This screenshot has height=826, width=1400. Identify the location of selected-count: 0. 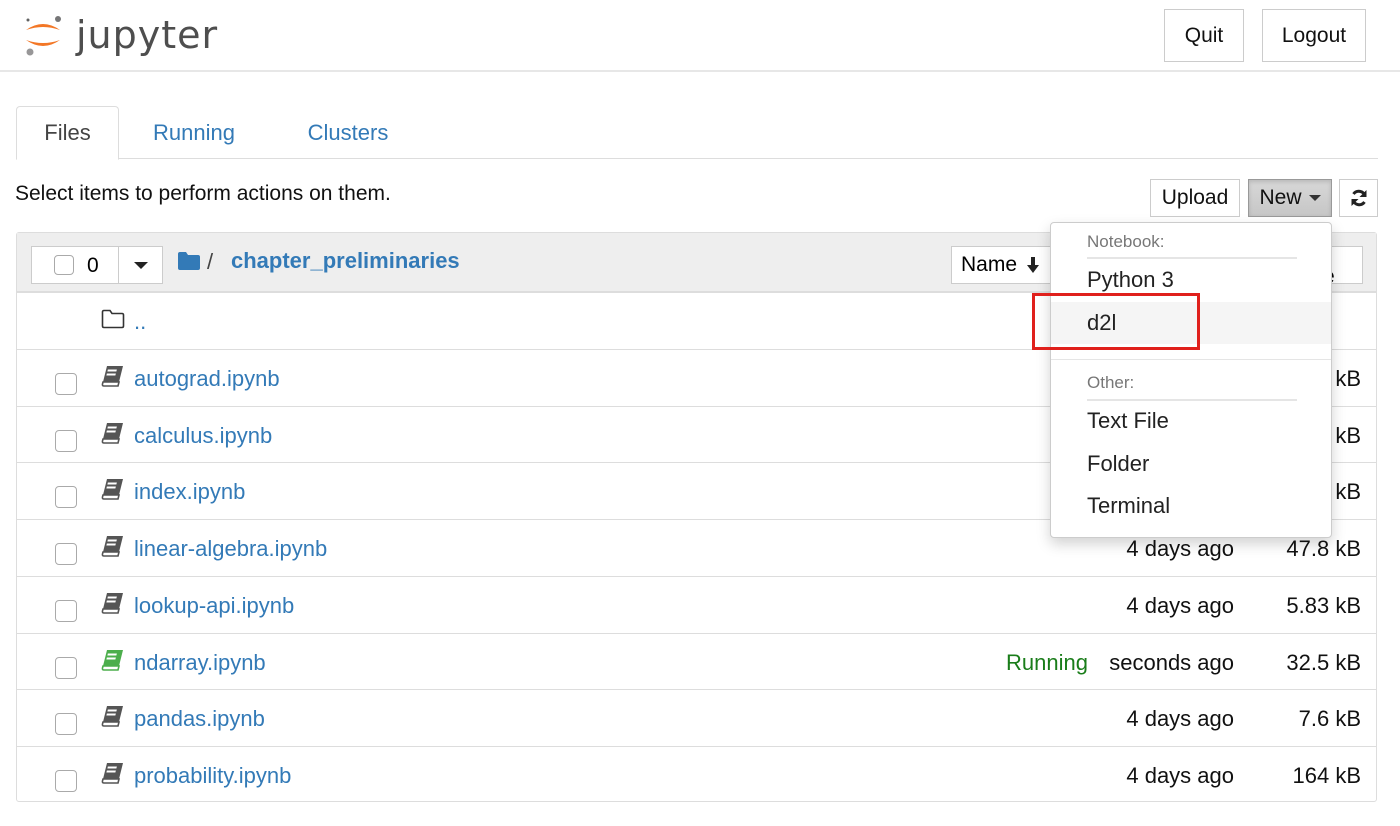
(93, 265).